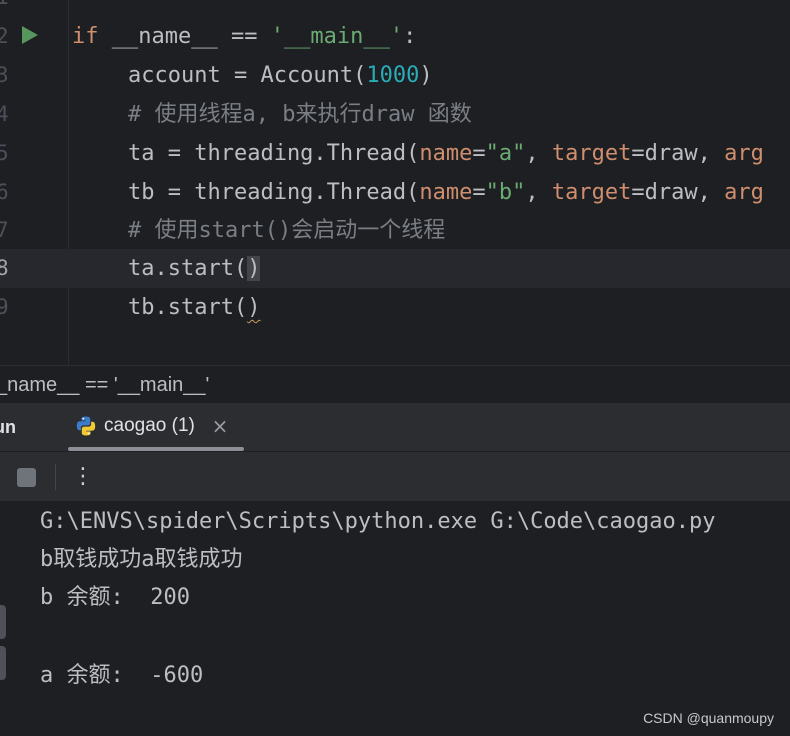 The image size is (790, 736). I want to click on line-number: 2, so click(4, 36).